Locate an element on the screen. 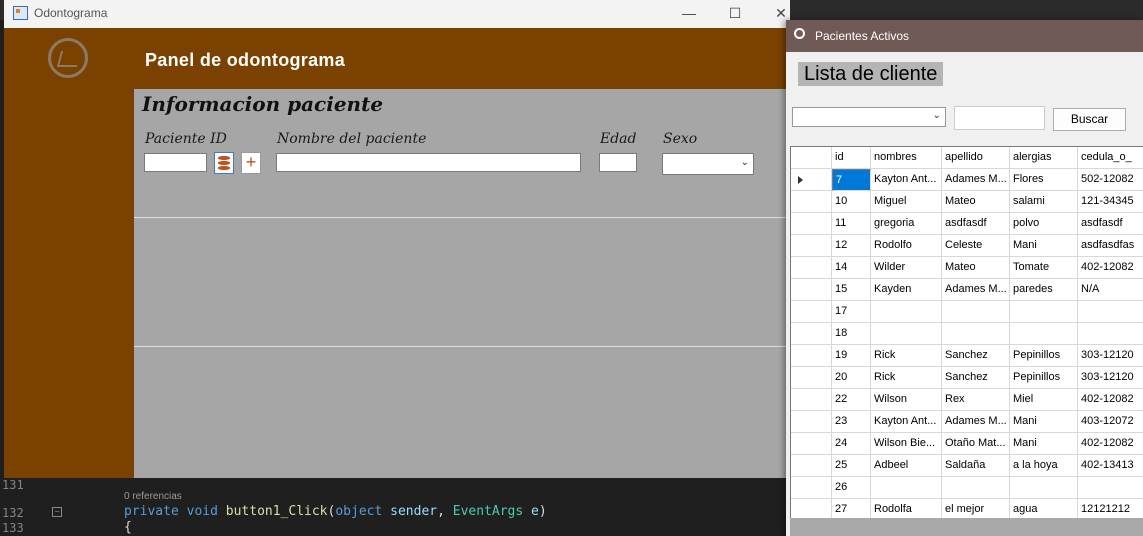 The height and width of the screenshot is (536, 1143). table-cell-id: 12 is located at coordinates (851, 246).